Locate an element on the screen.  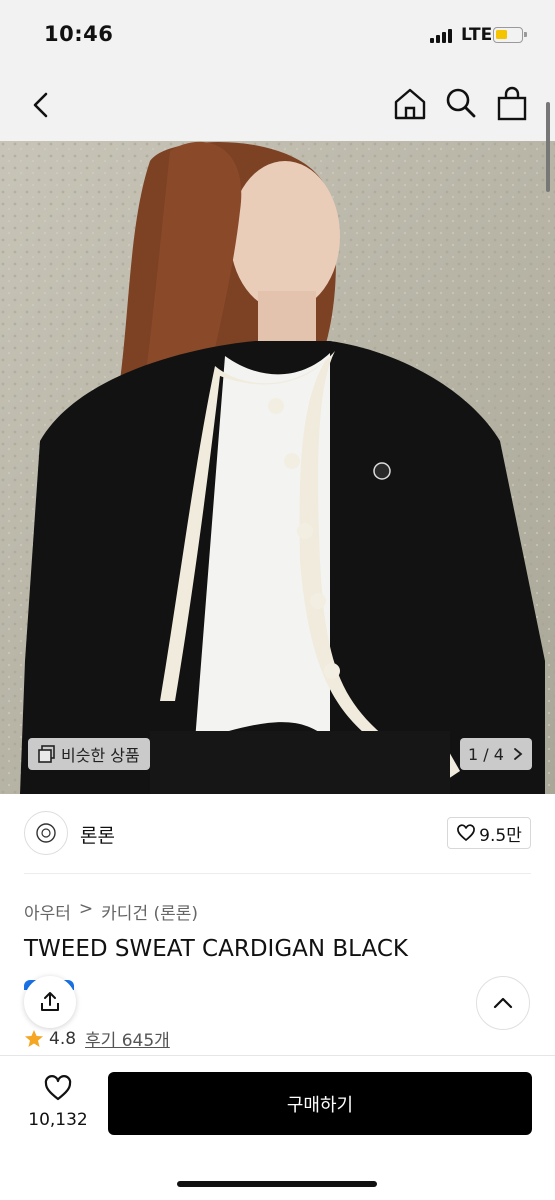
status-time: 10:46 is located at coordinates (79, 34).